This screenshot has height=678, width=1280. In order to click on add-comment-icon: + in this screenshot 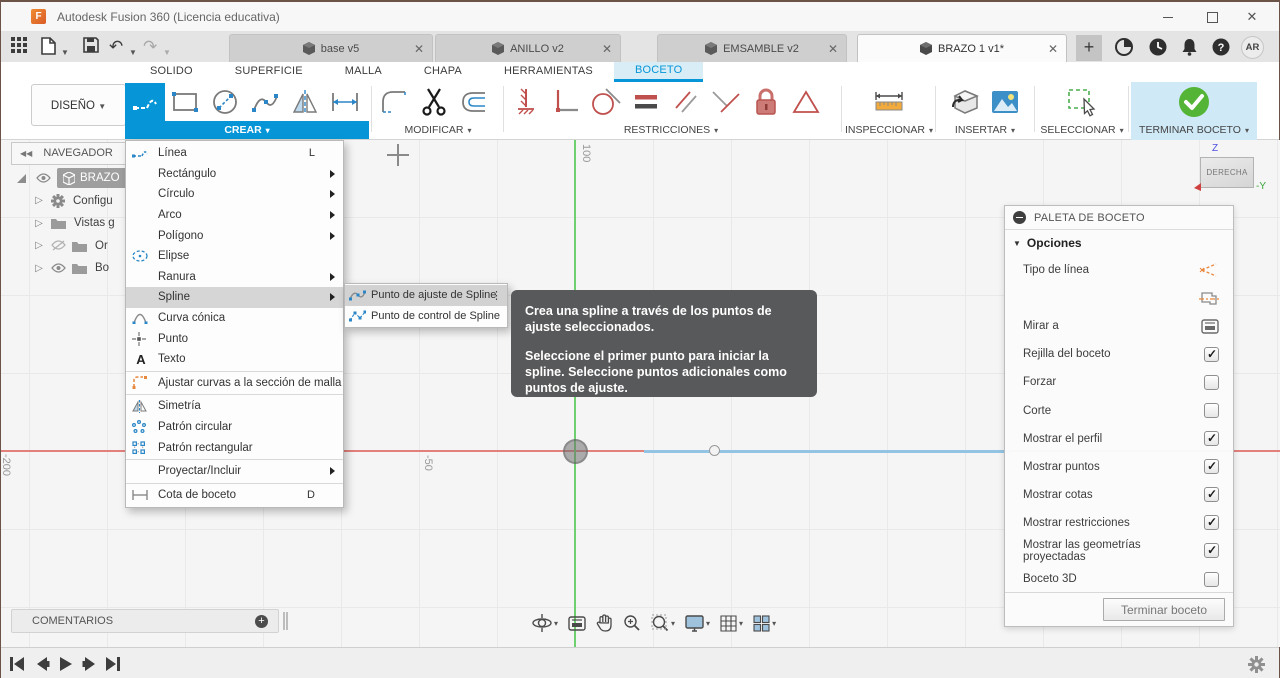, I will do `click(261, 621)`.